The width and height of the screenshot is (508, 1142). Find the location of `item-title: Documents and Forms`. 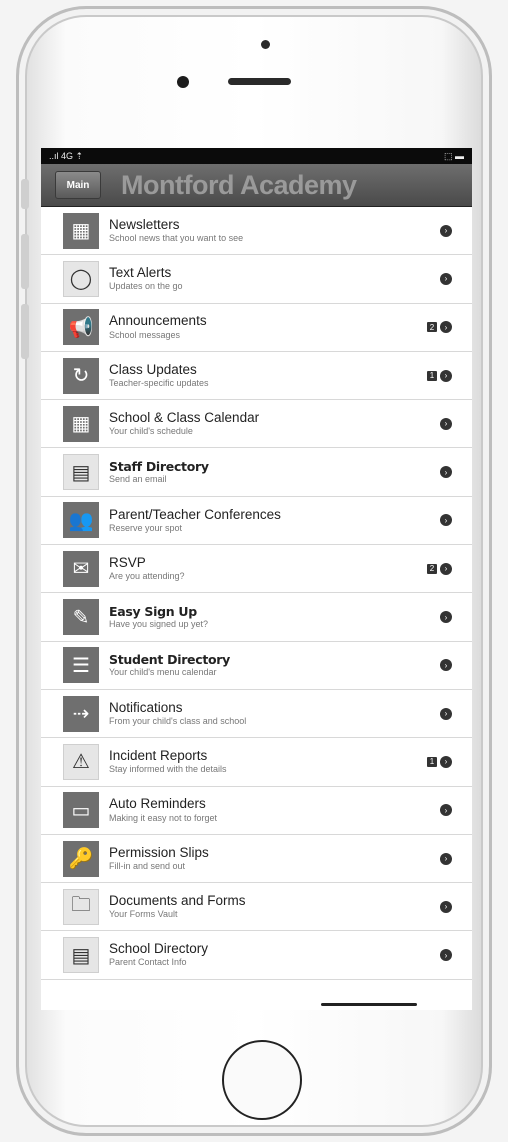

item-title: Documents and Forms is located at coordinates (177, 900).